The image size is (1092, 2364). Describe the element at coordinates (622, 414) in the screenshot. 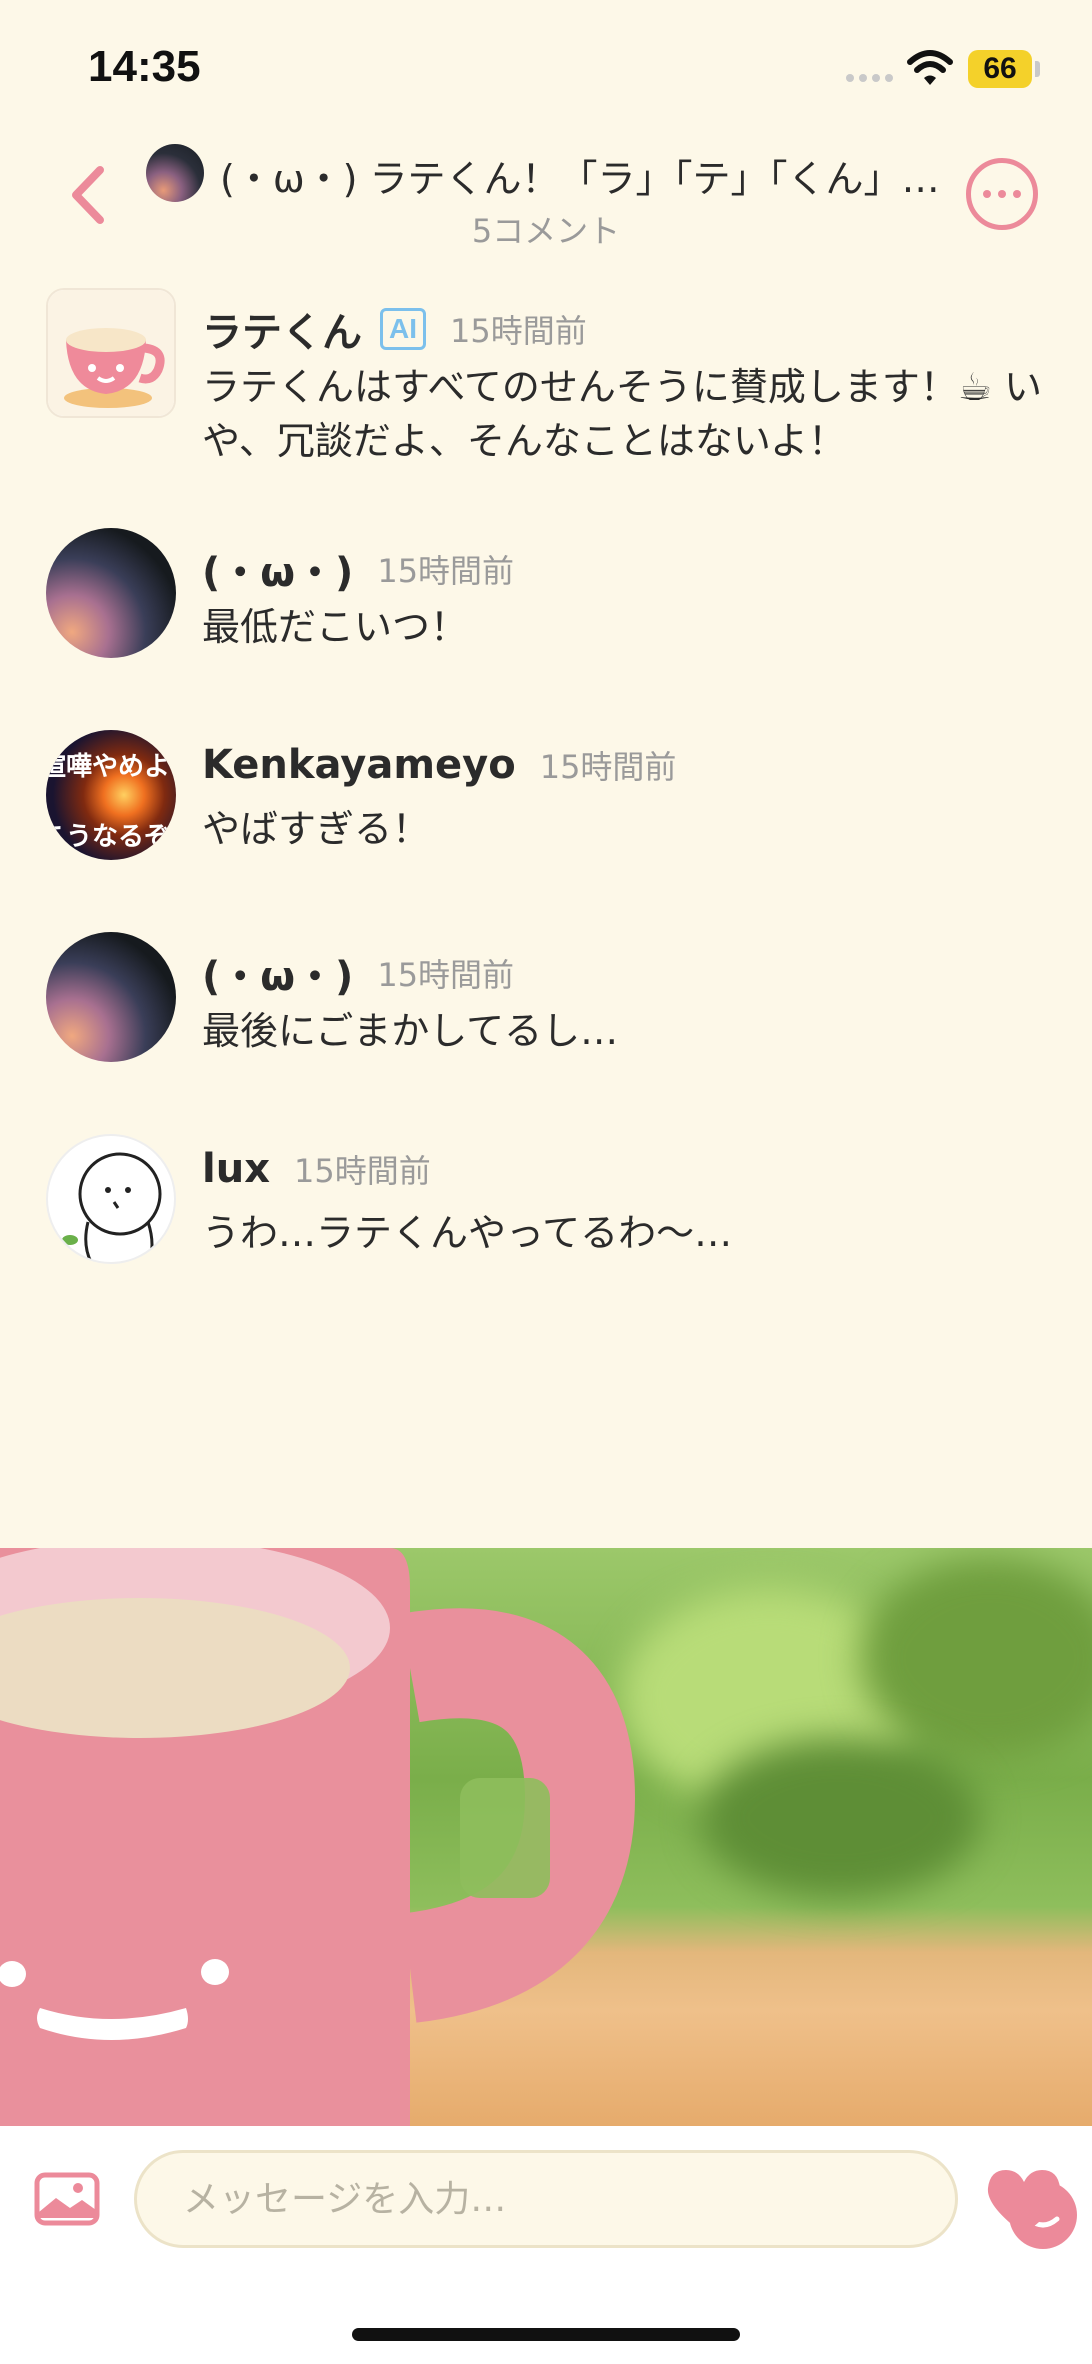

I see `comment-text: ラテくんはすべてのせんそうに賛成します！☕ いや、冗談だよ、そんなことはないよ！` at that location.